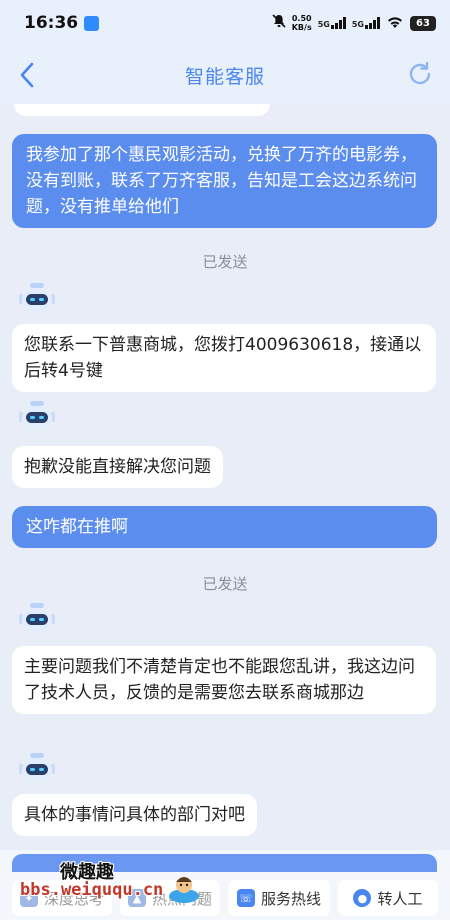 The width and height of the screenshot is (450, 920). Describe the element at coordinates (181, 898) in the screenshot. I see `hot-questions-label: 热点问题` at that location.